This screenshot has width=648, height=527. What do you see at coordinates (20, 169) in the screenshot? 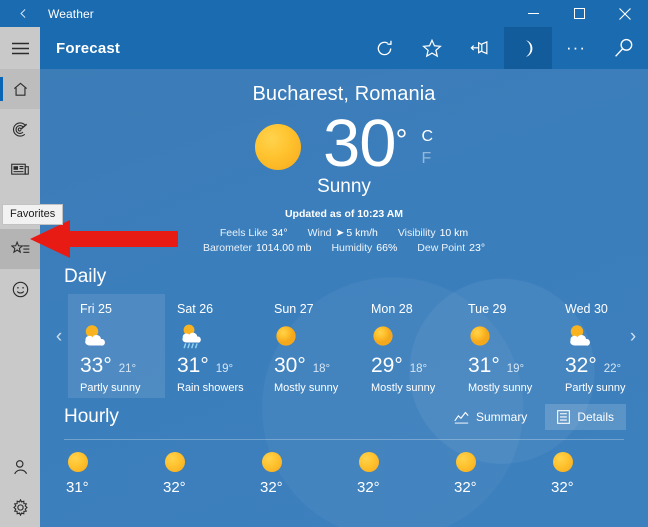
I see `sidebar-item-news` at bounding box center [20, 169].